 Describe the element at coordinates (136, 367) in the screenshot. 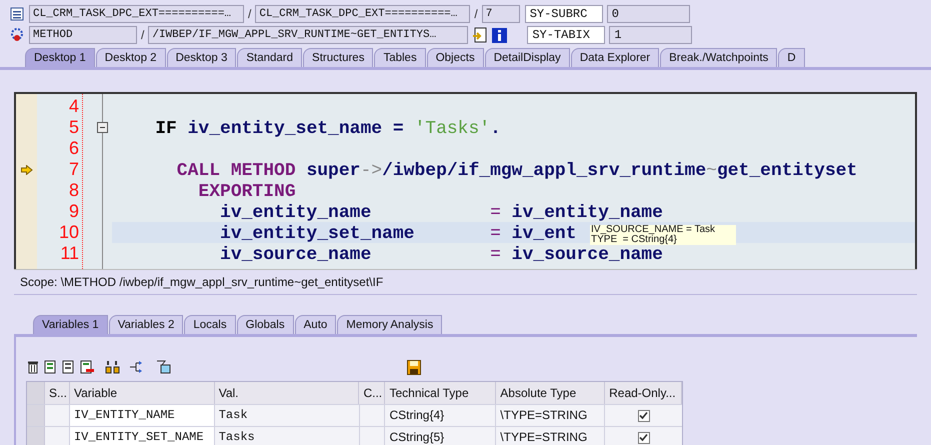

I see `tree-icon` at that location.